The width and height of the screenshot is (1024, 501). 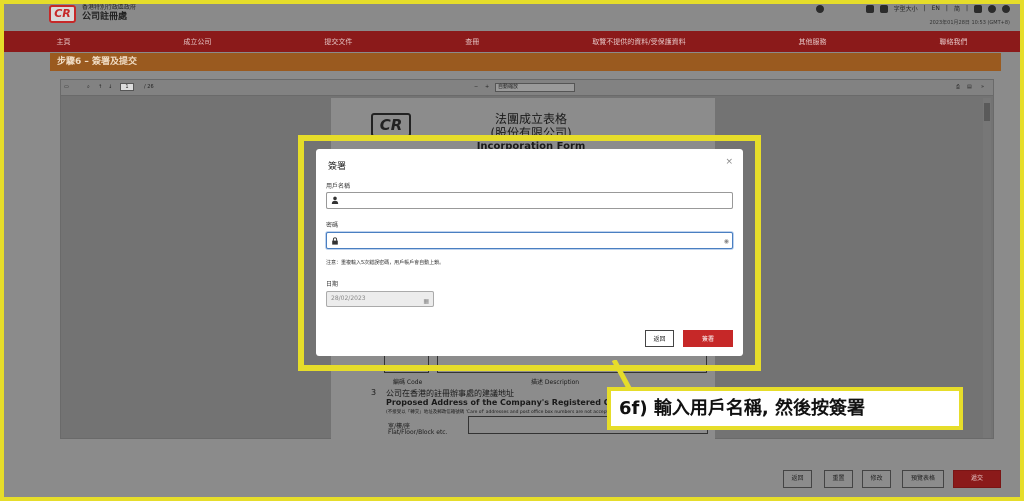 I want to click on utility-bar: 字型大小 | EN | 简 |, so click(x=912, y=8).